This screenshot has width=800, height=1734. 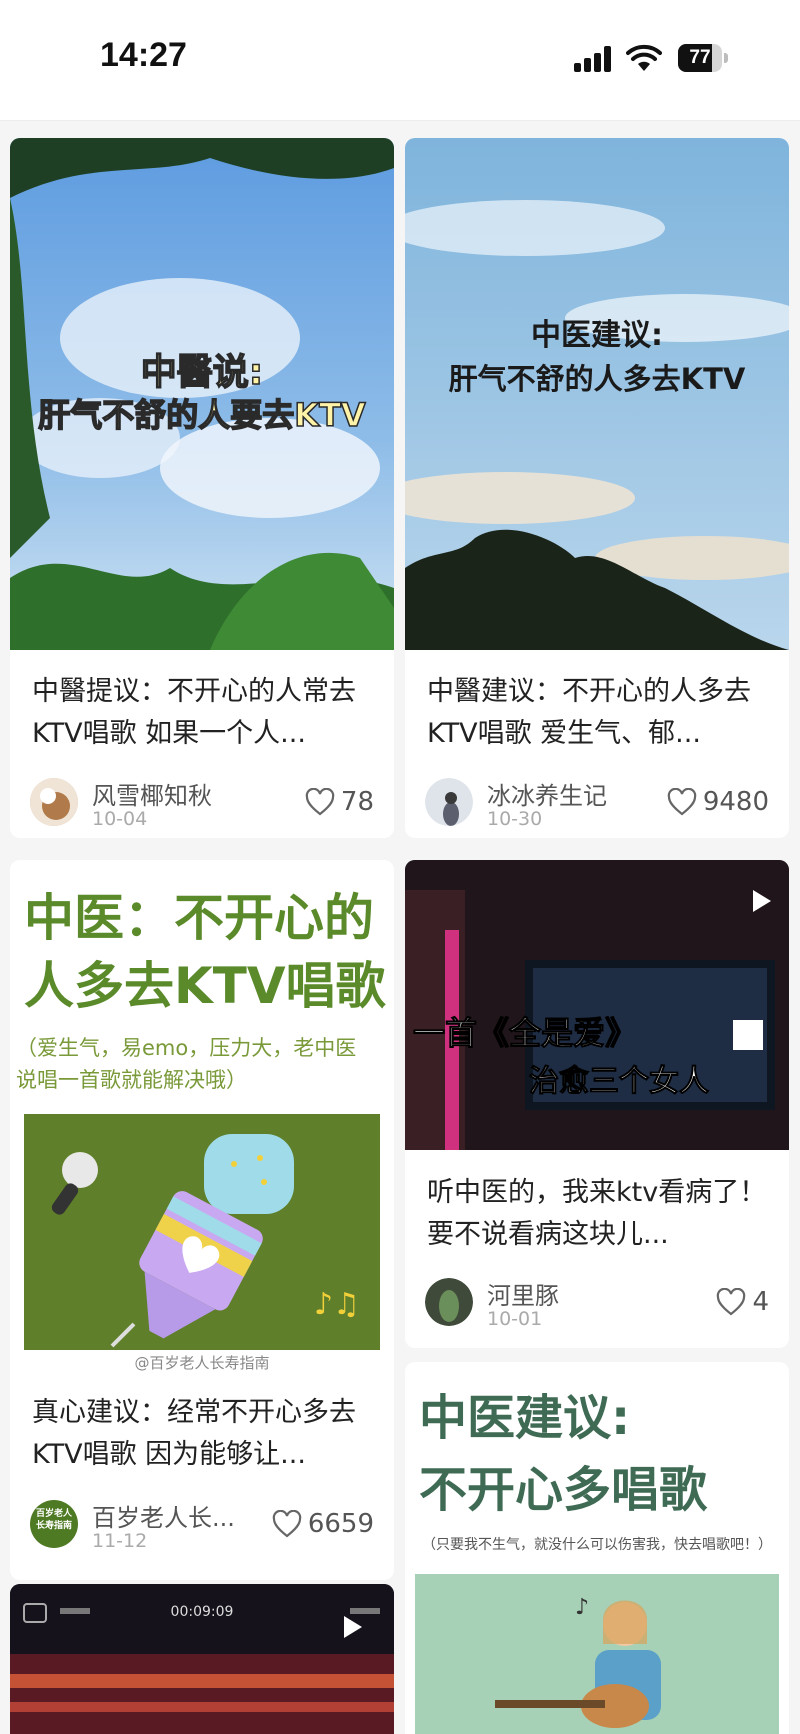 What do you see at coordinates (597, 1545) in the screenshot?
I see `cover-subtitle: （只要我不生气，就没什么可以伤害我，快去唱歌吧！）` at bounding box center [597, 1545].